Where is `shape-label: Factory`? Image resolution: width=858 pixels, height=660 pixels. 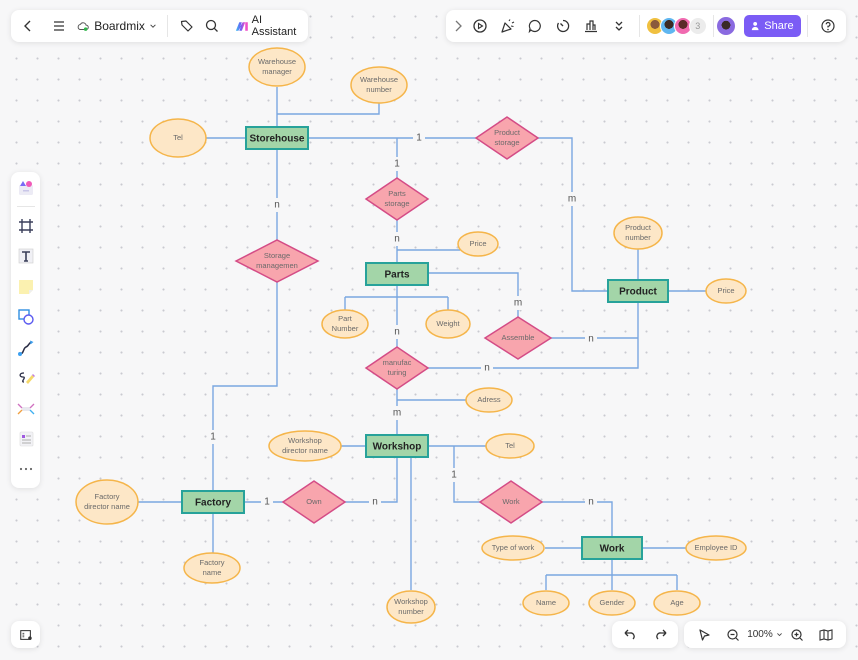
shape-label: Factory is located at coordinates (106, 496).